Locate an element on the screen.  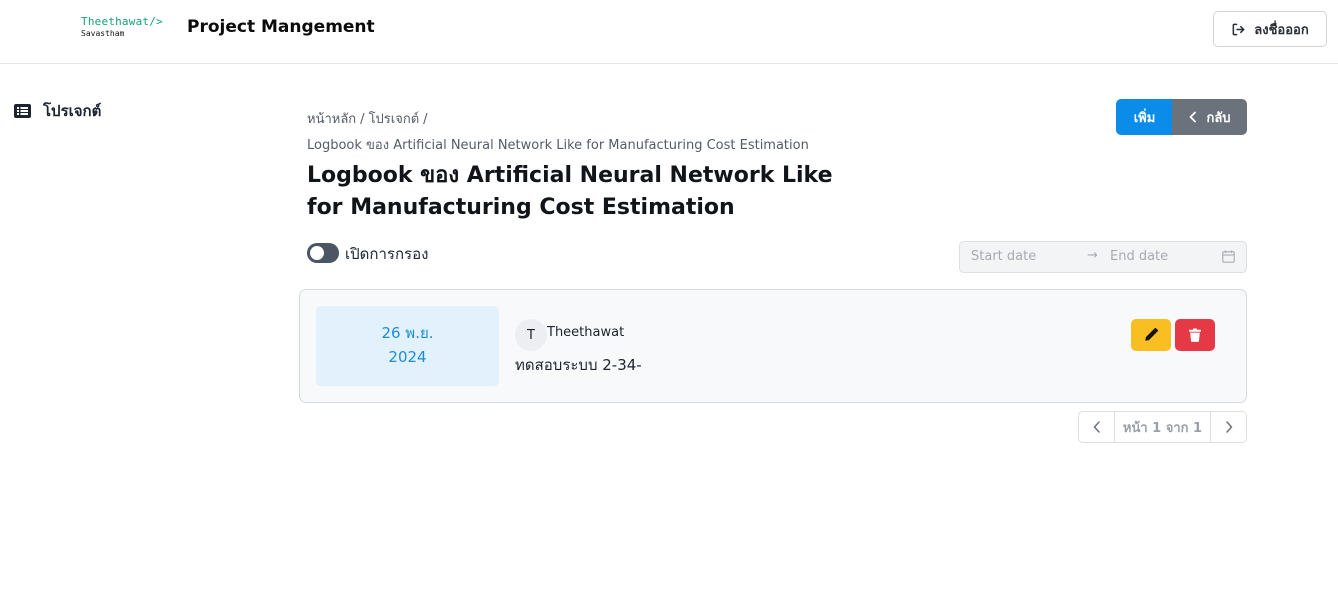
calendar-icon is located at coordinates (1228, 256).